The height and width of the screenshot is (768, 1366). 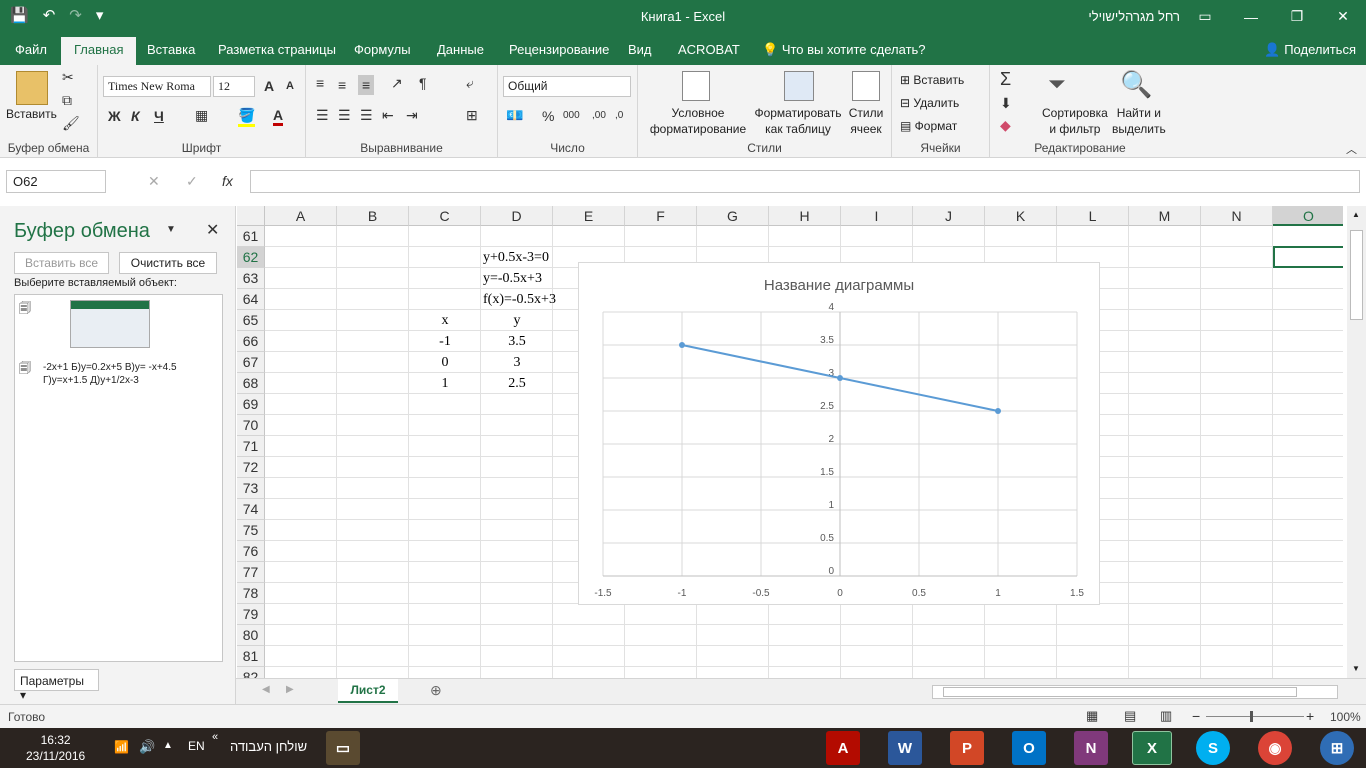 I want to click on enter-icon: ✓, so click(x=192, y=181).